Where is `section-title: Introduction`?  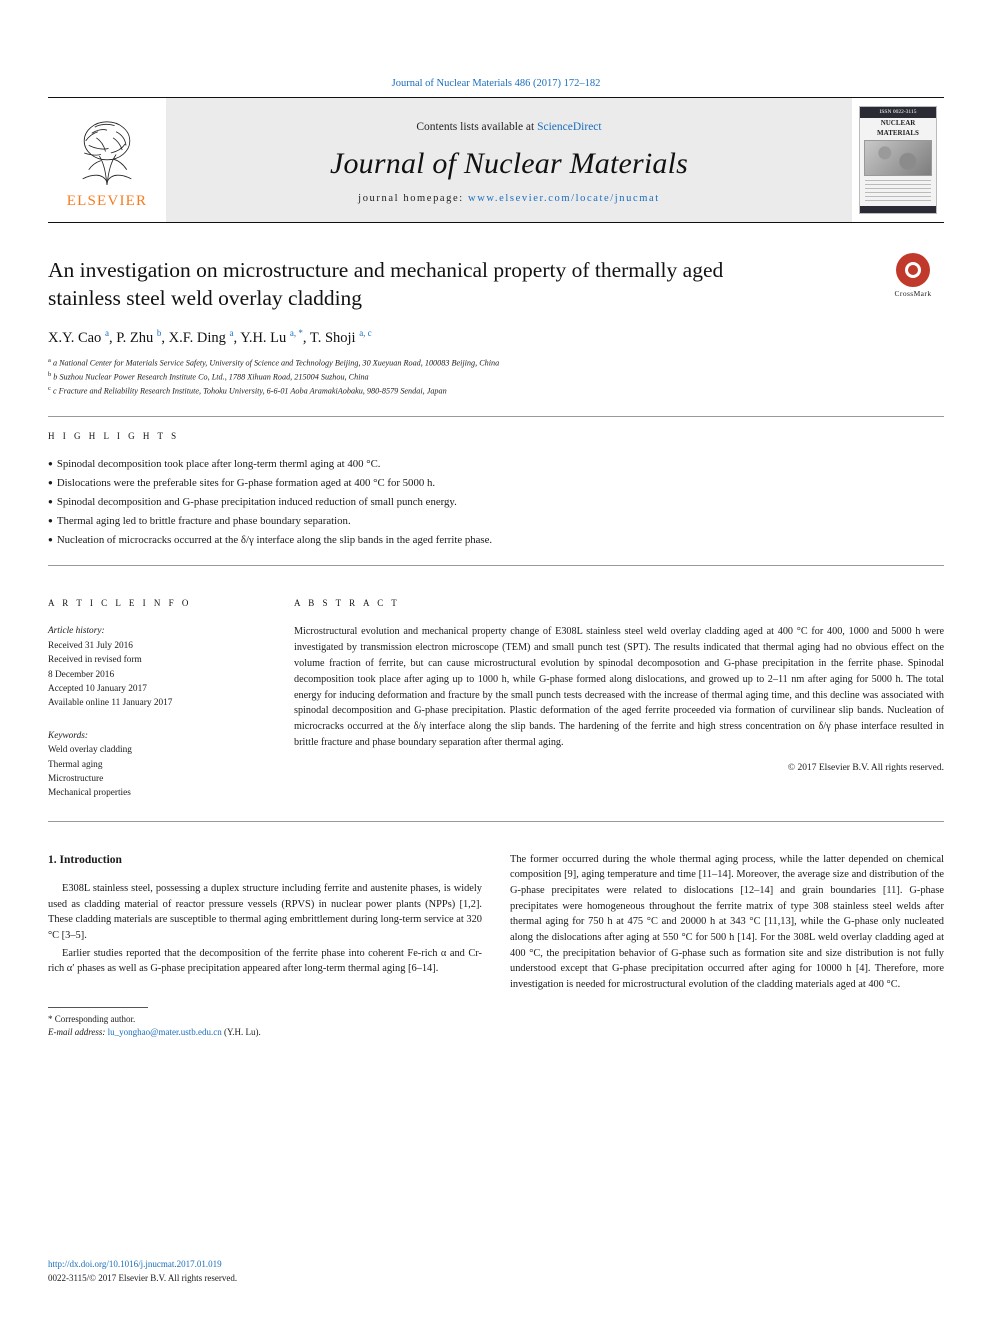 section-title: Introduction is located at coordinates (90, 859).